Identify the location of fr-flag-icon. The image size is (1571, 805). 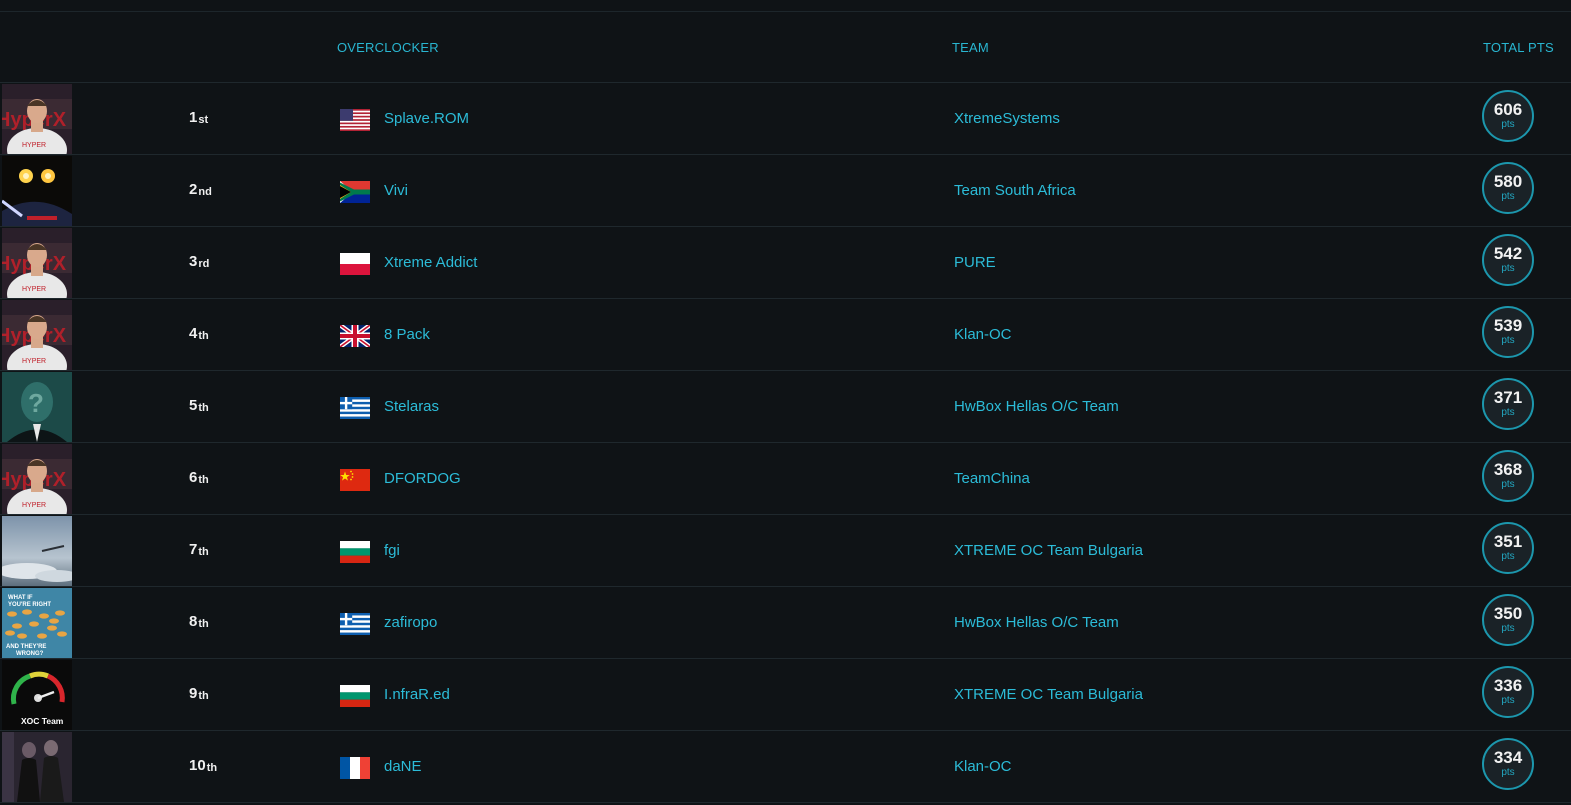
(355, 768).